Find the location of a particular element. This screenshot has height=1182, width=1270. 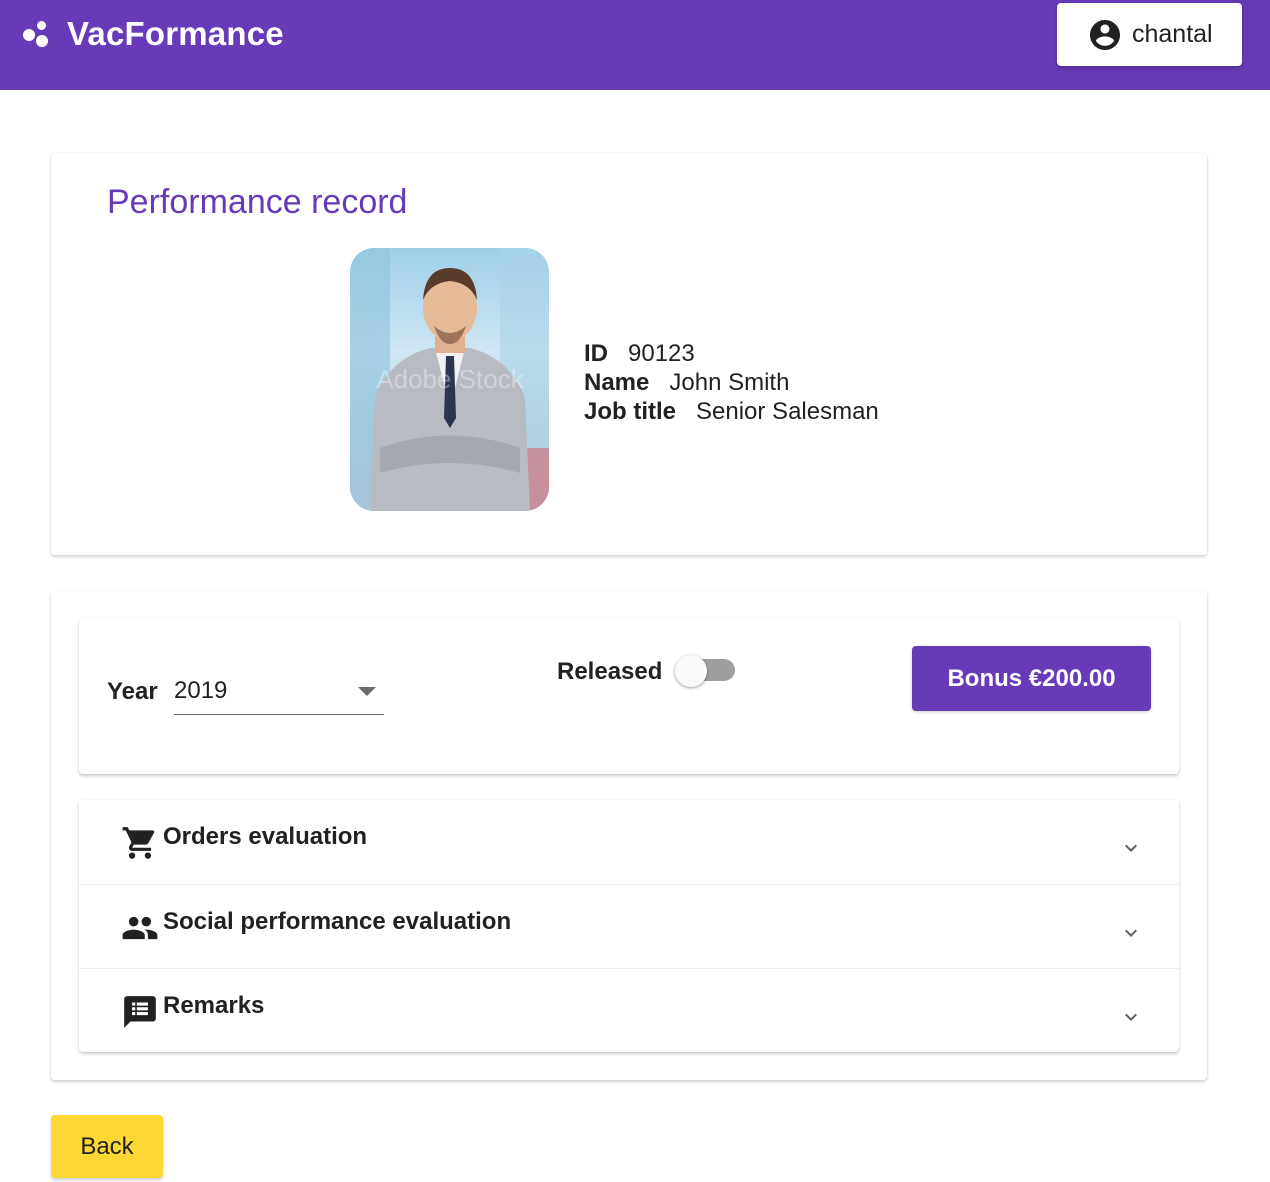

name-value: John Smith is located at coordinates (729, 382).